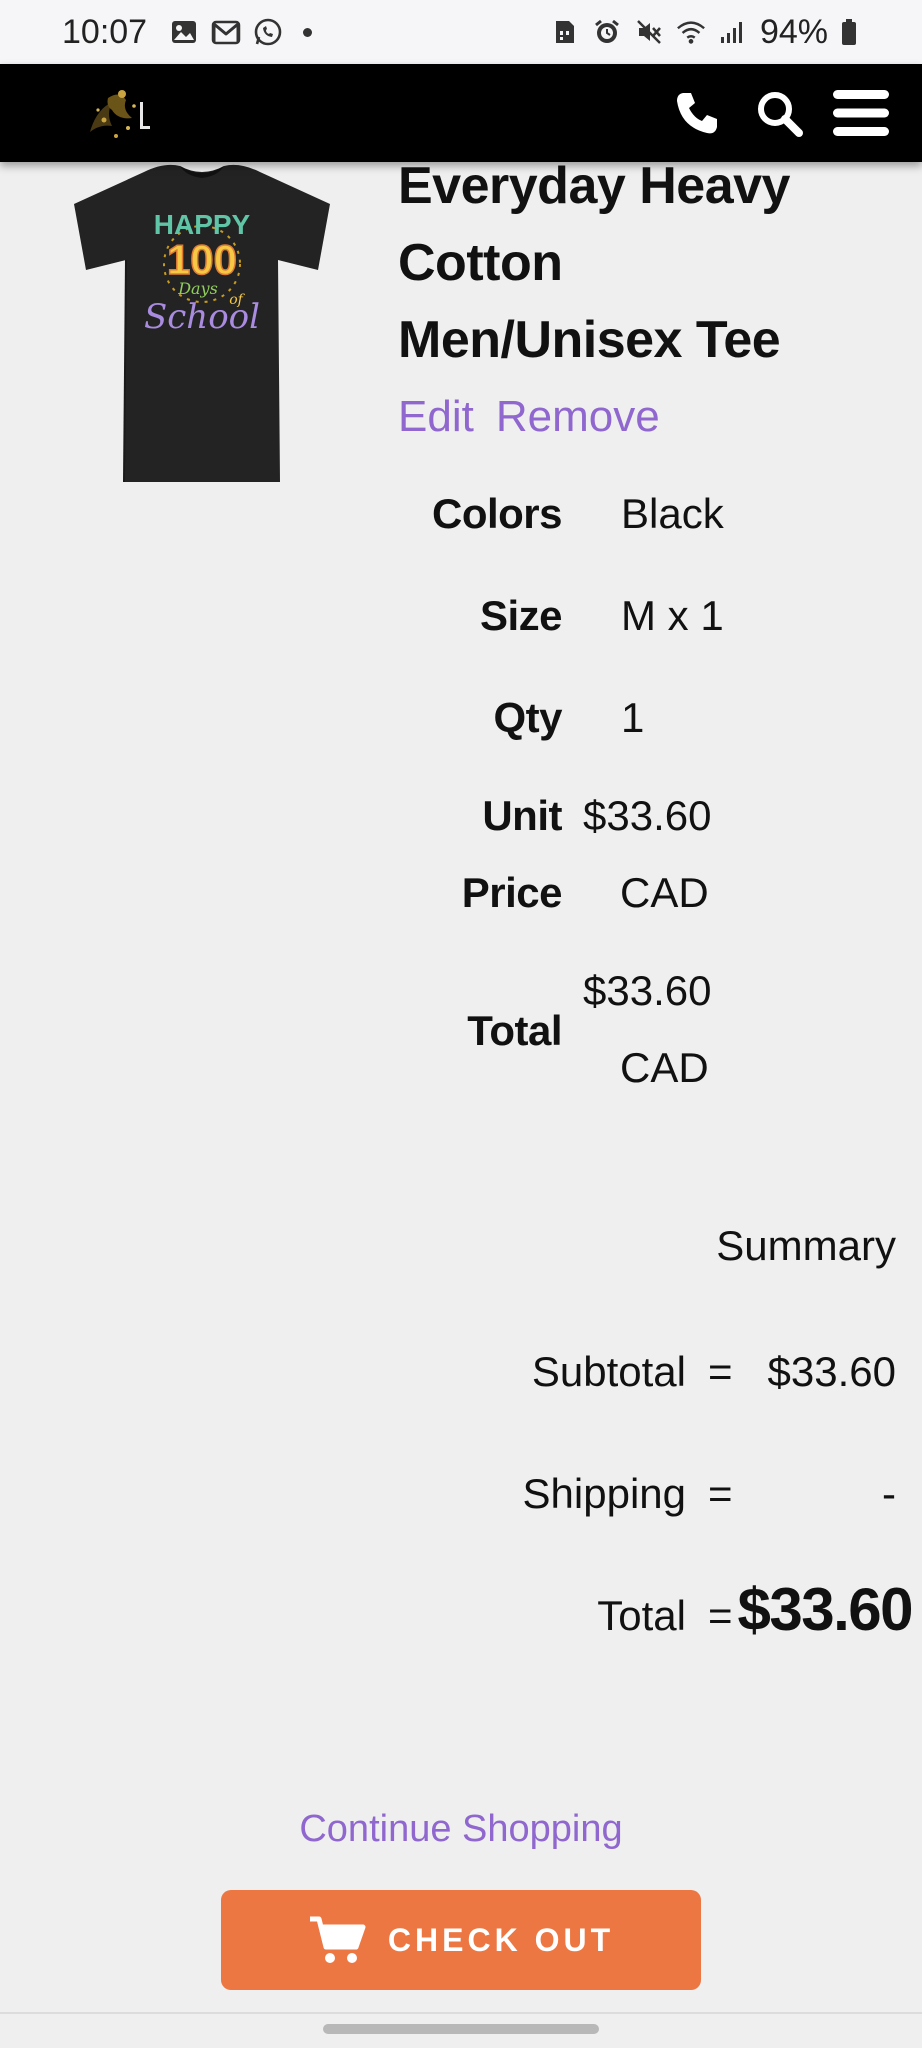 Image resolution: width=922 pixels, height=2048 pixels. I want to click on shipping-value: -, so click(889, 1493).